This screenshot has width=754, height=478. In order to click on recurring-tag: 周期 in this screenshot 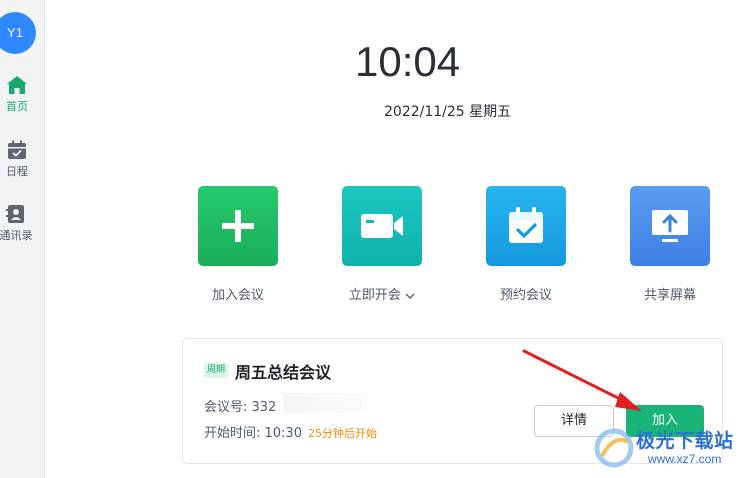, I will do `click(216, 370)`.